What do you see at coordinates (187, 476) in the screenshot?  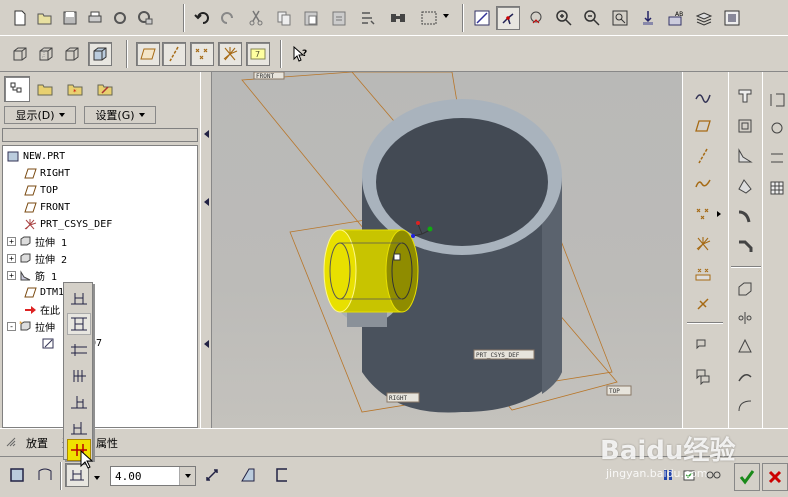 I see `depth-value-dropdown` at bounding box center [187, 476].